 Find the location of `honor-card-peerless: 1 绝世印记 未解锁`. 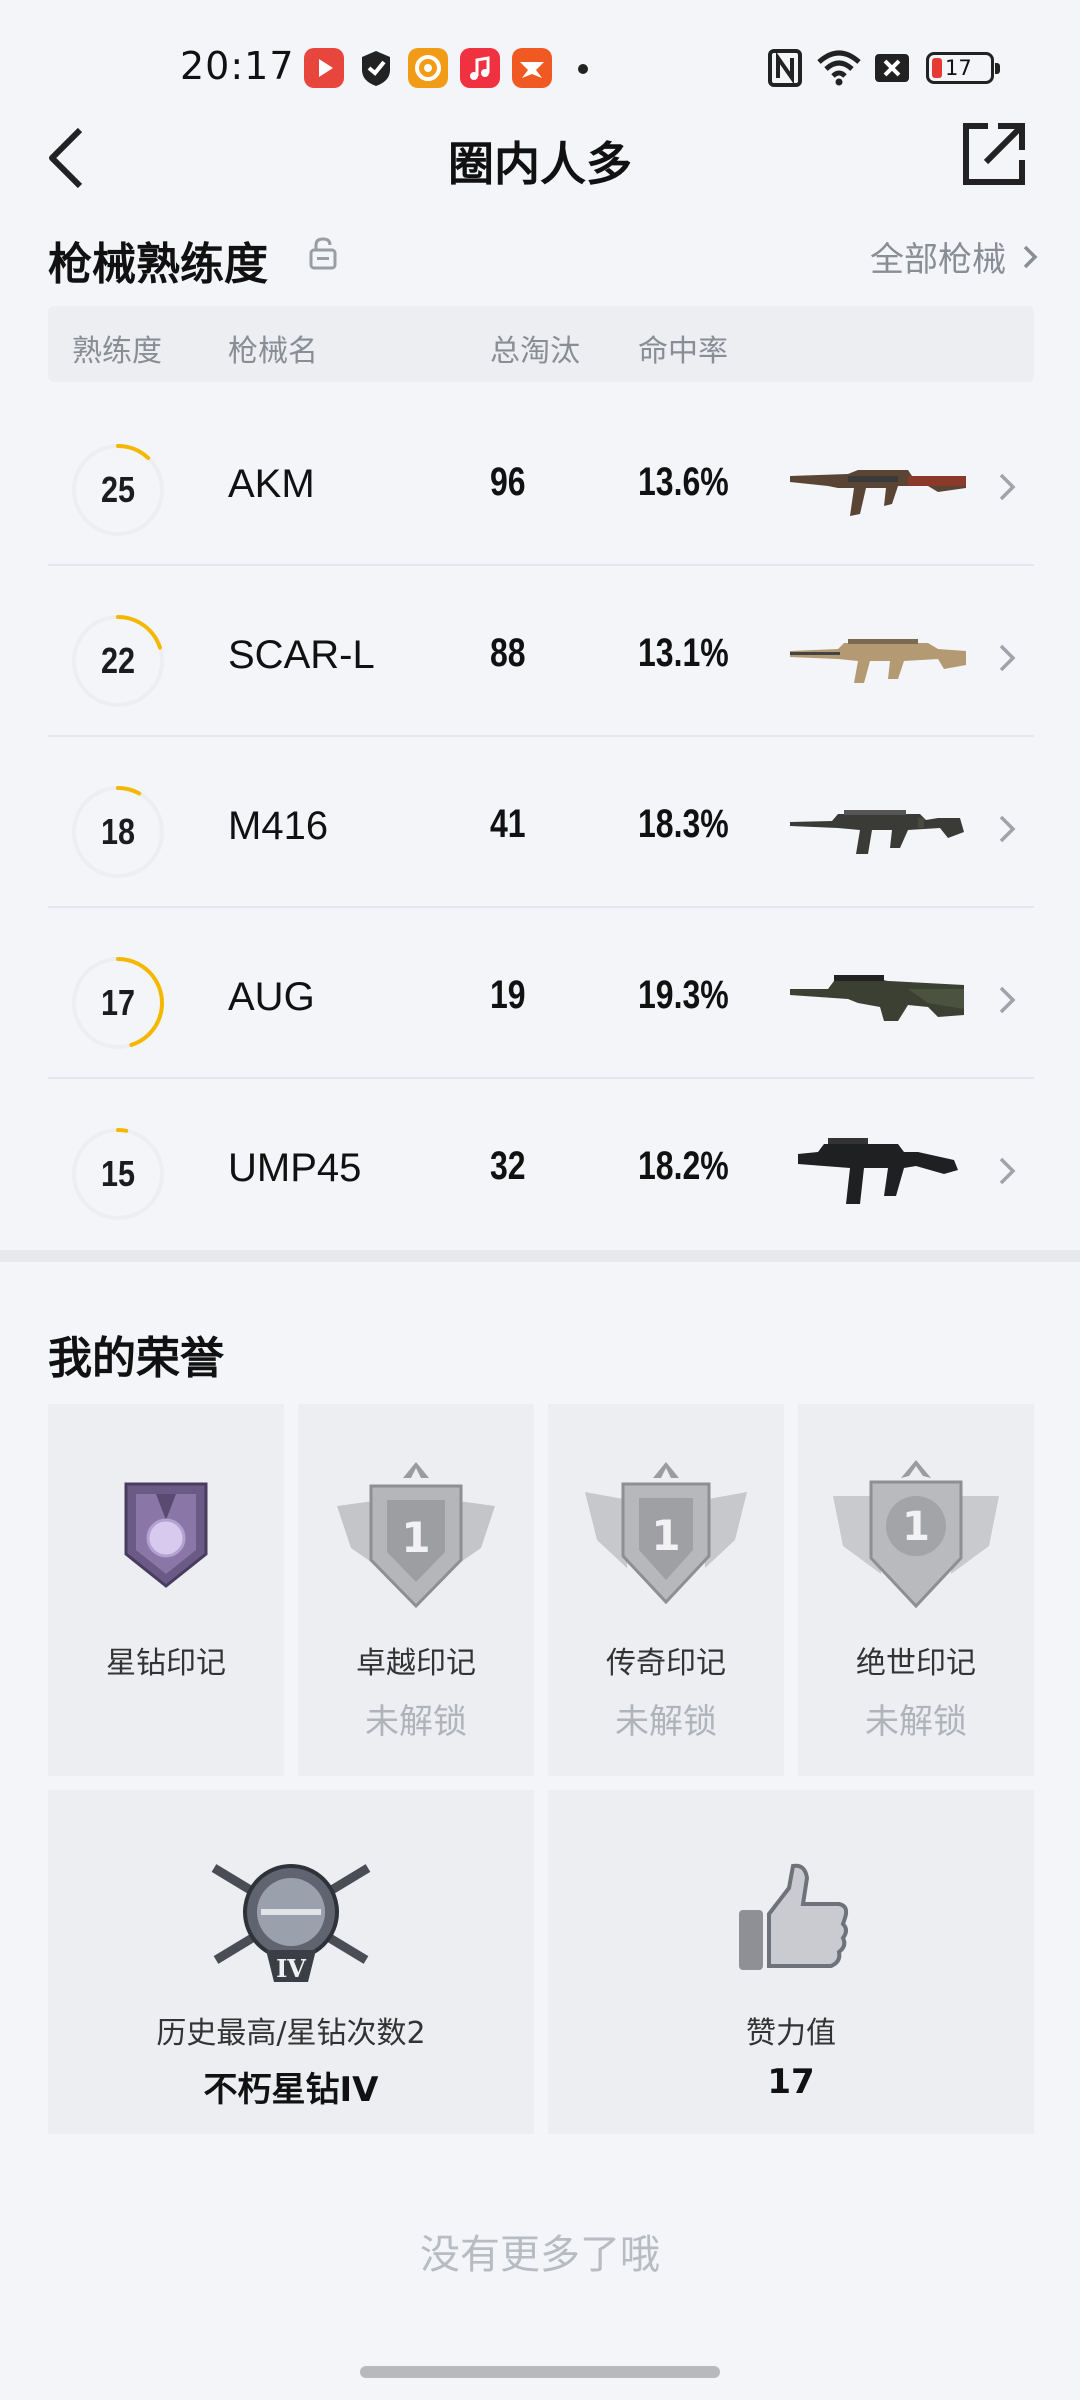

honor-card-peerless: 1 绝世印记 未解锁 is located at coordinates (916, 1590).